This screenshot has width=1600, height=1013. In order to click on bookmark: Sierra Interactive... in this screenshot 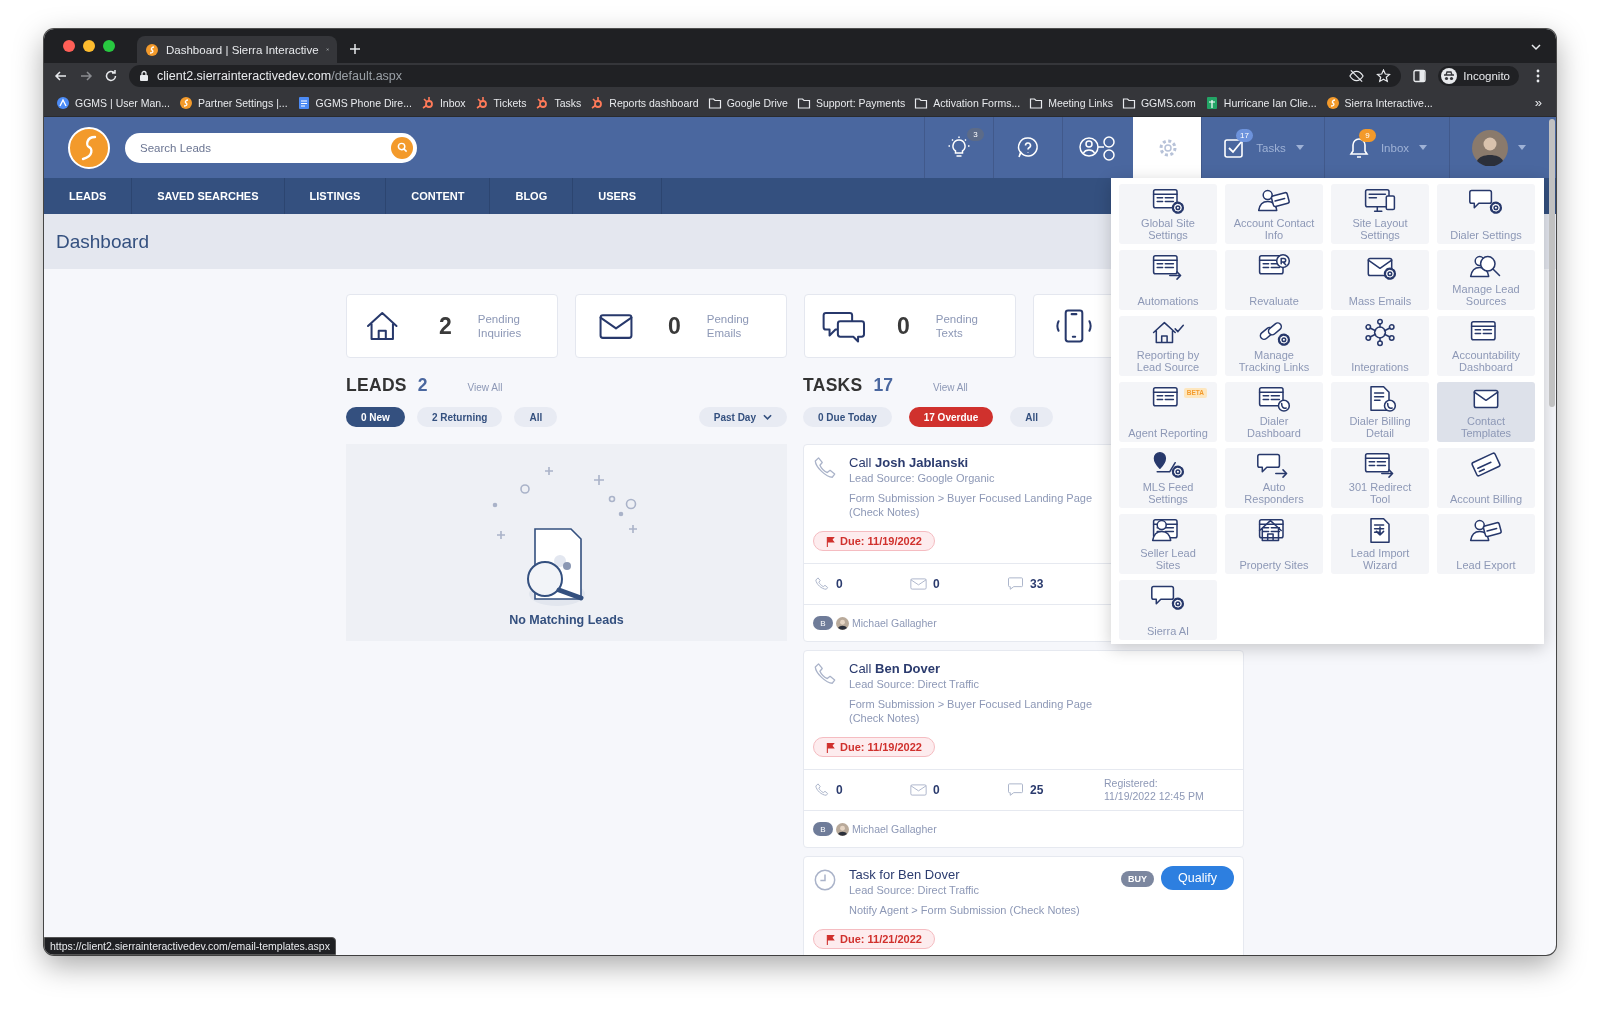, I will do `click(1379, 102)`.